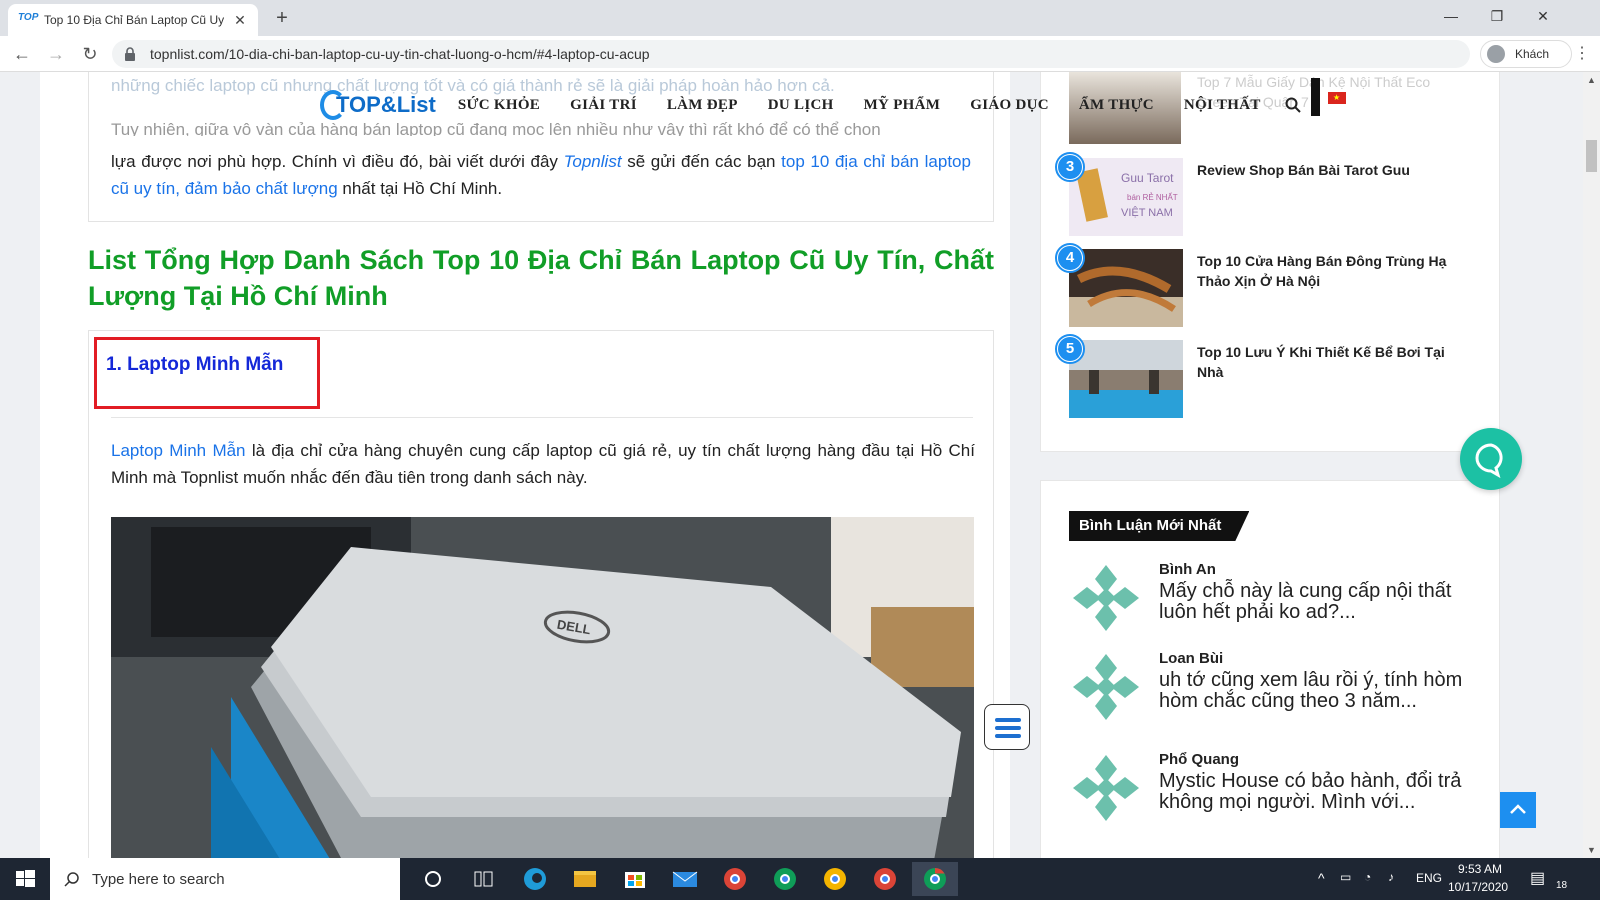 This screenshot has width=1600, height=900. I want to click on wifi-icon: ◔, so click(1367, 877).